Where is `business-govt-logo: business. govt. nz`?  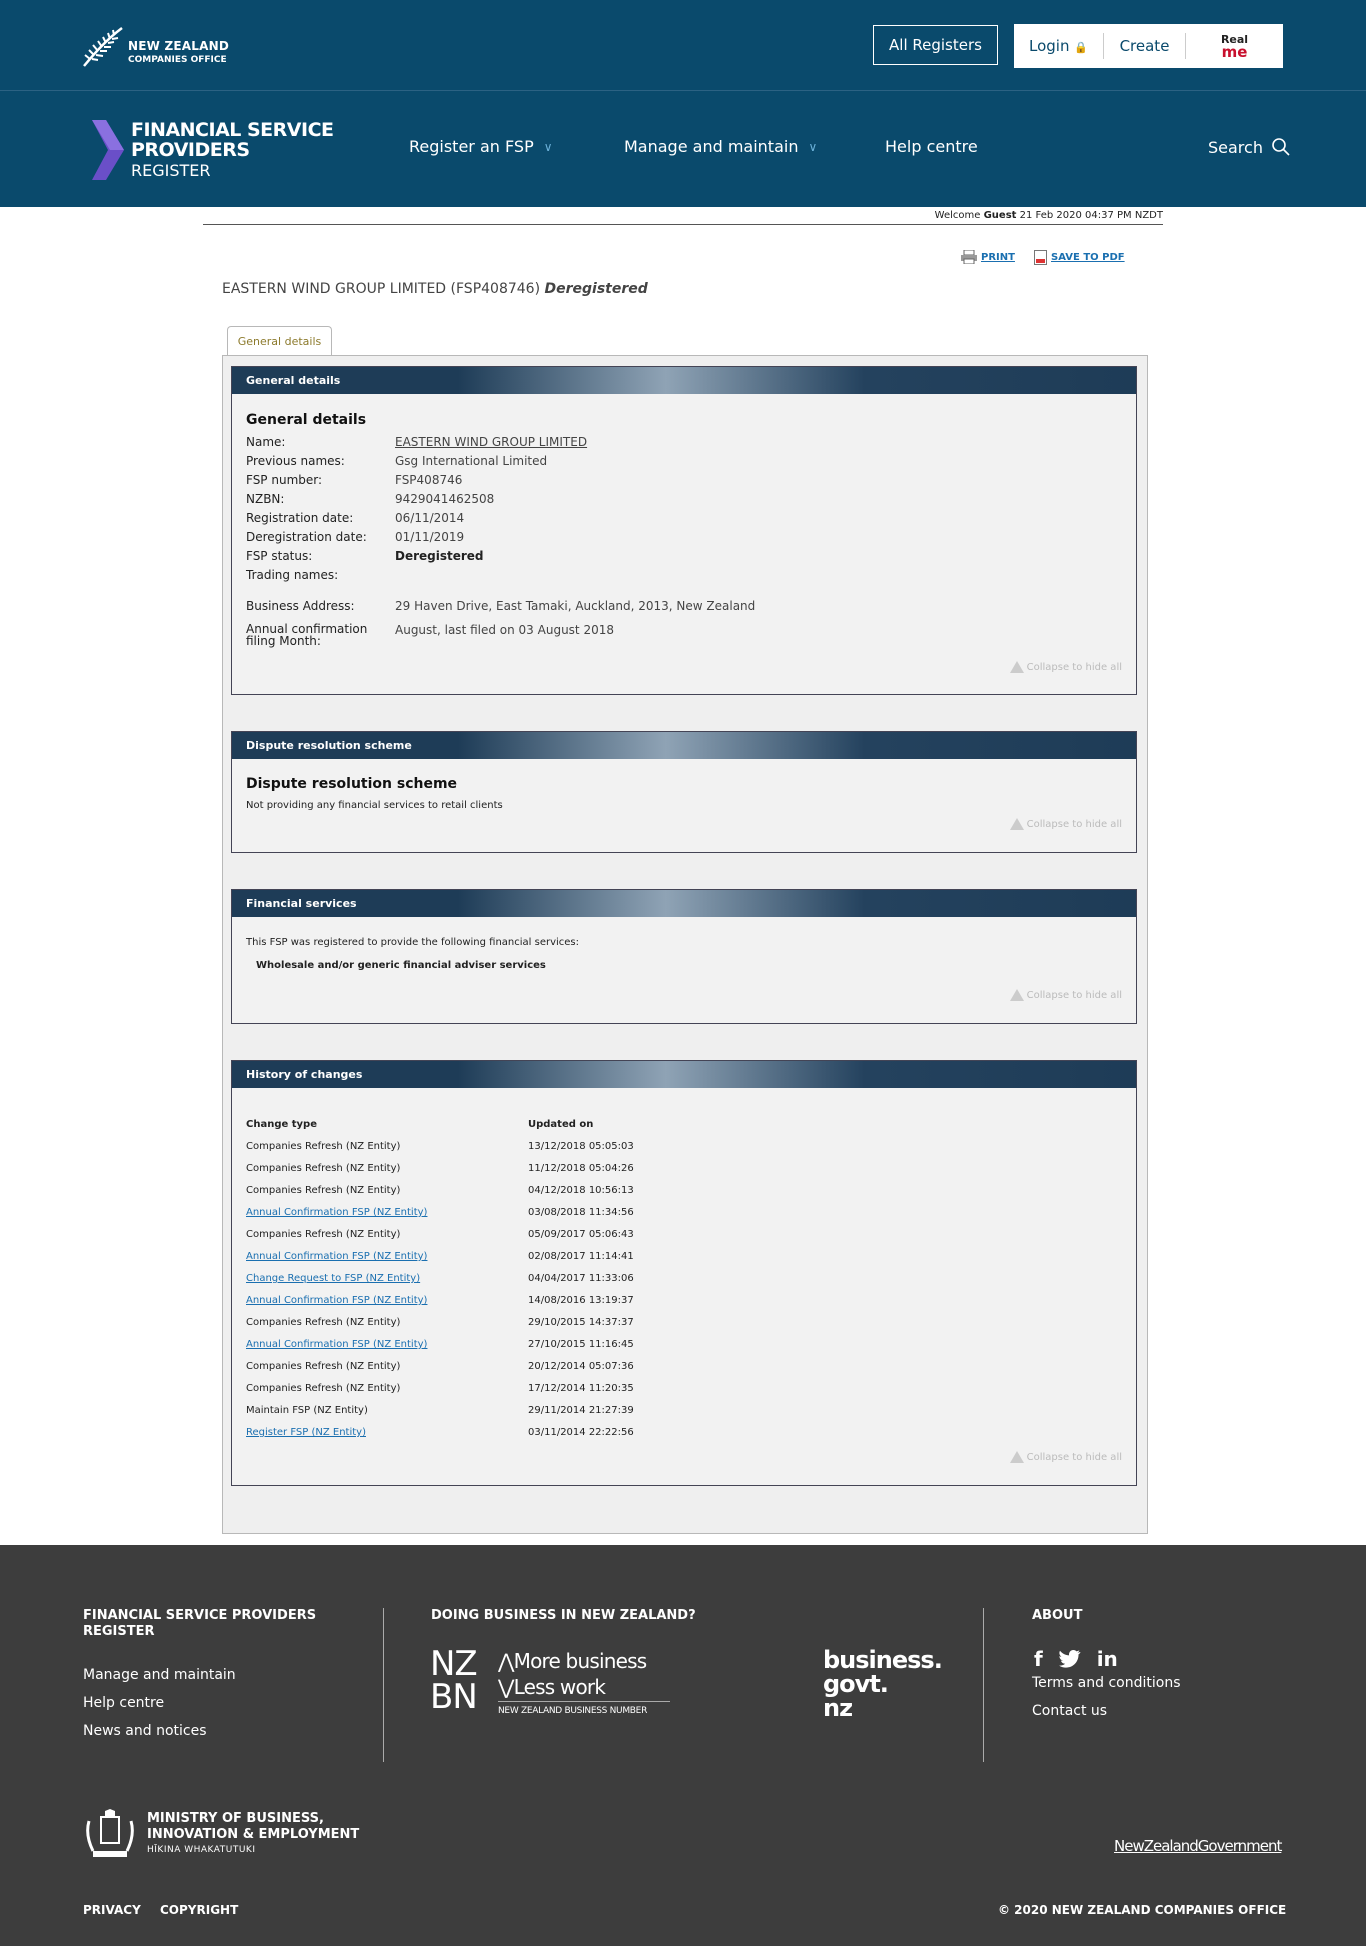
business-govt-logo: business. govt. nz is located at coordinates (883, 1685).